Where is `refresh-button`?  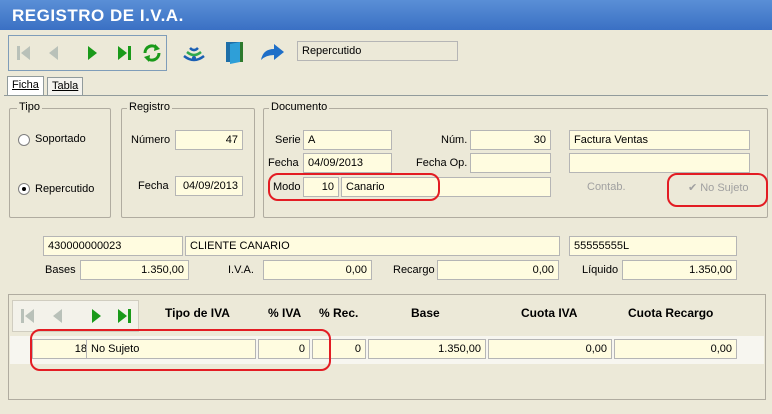
refresh-button is located at coordinates (152, 53).